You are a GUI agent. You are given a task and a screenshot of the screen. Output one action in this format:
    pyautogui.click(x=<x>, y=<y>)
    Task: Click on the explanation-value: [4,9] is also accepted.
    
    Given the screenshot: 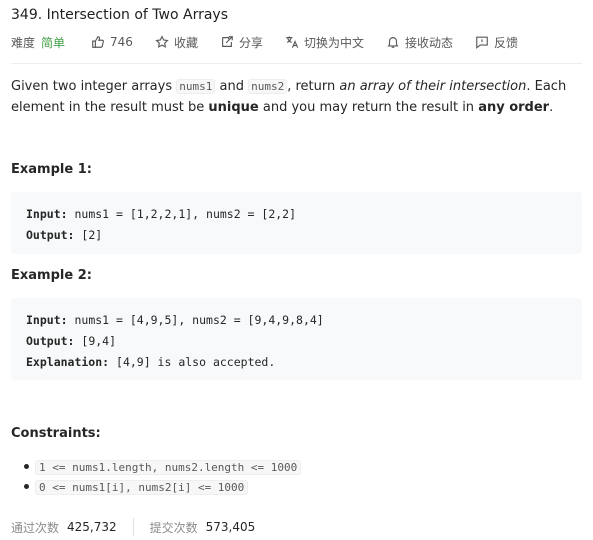 What is the action you would take?
    pyautogui.click(x=192, y=362)
    